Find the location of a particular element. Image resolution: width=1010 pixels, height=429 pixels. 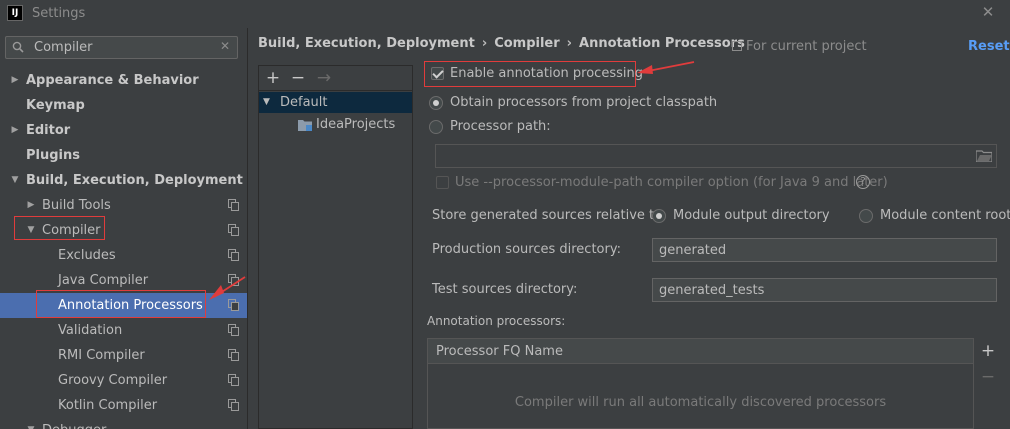

reset-link: Reset is located at coordinates (989, 46).